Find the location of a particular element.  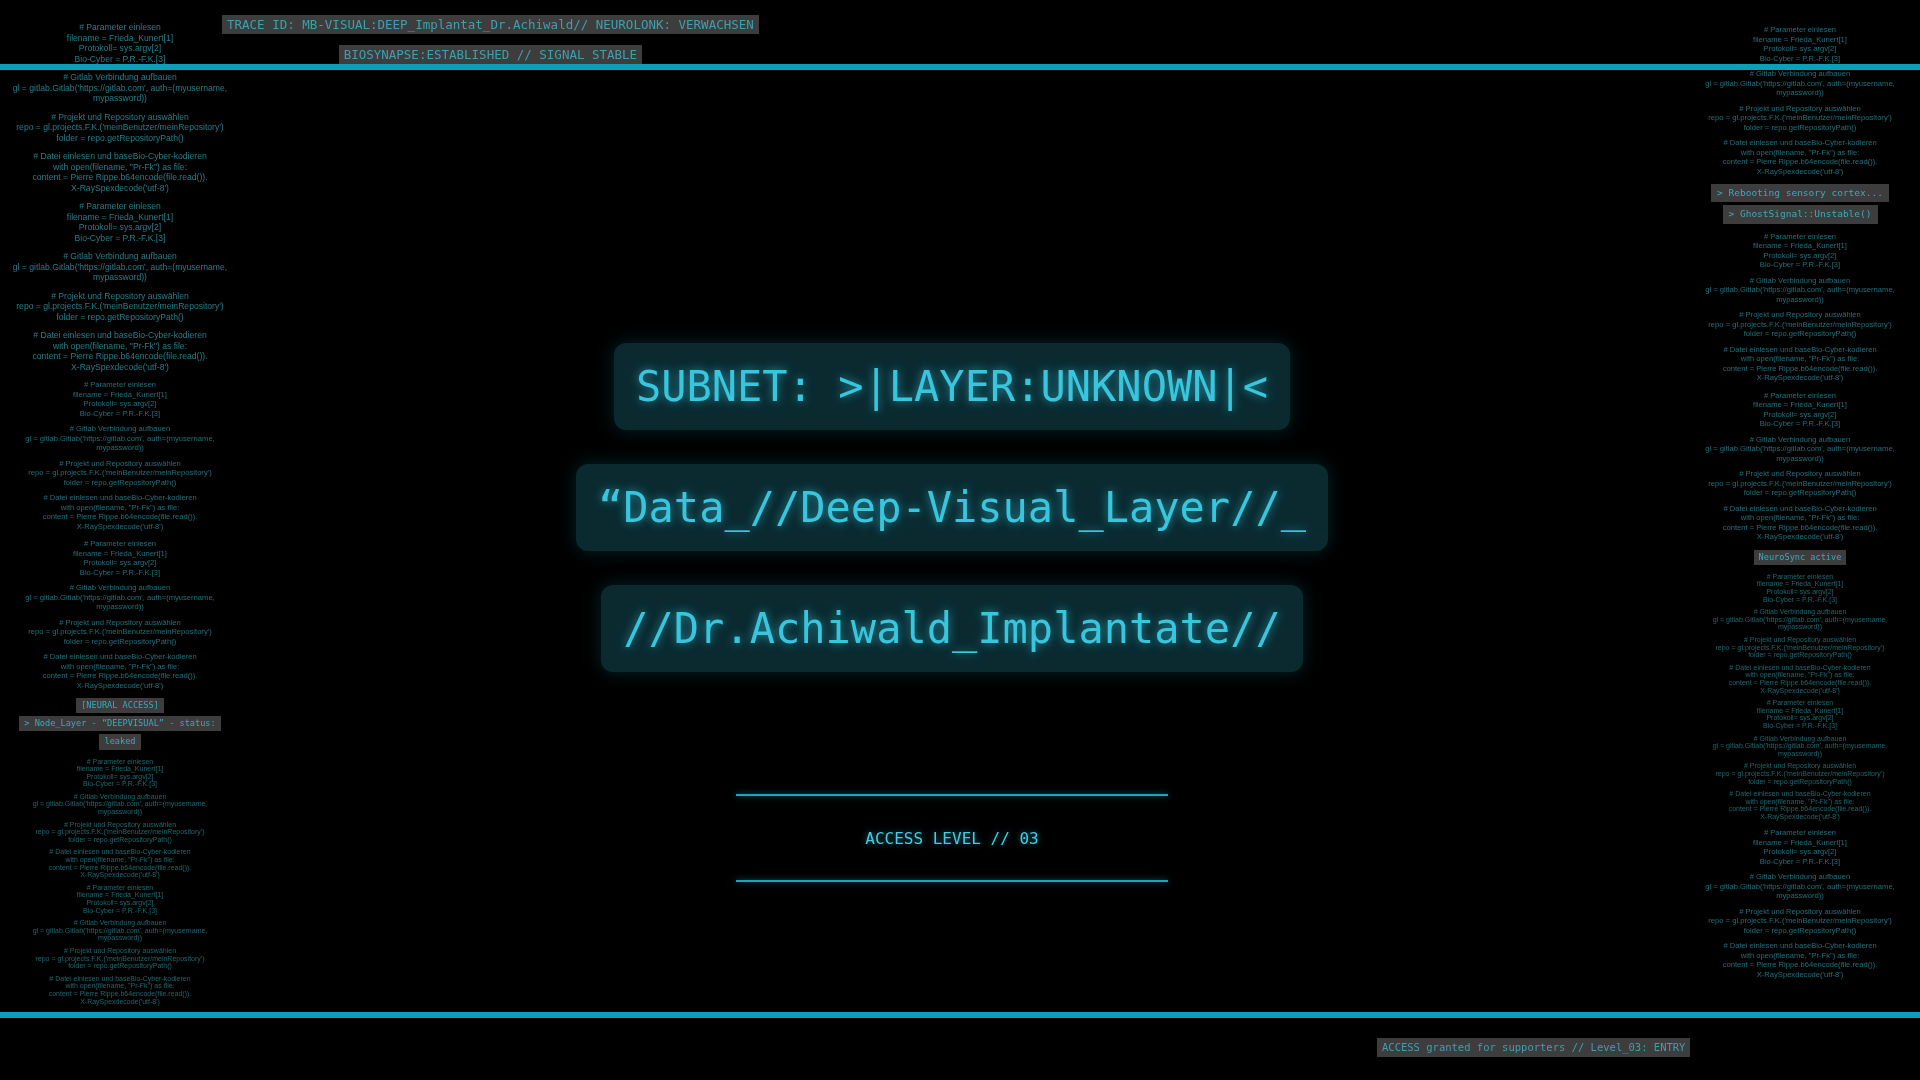

status-tag: [NEURAL ACCESS] is located at coordinates (120, 706).